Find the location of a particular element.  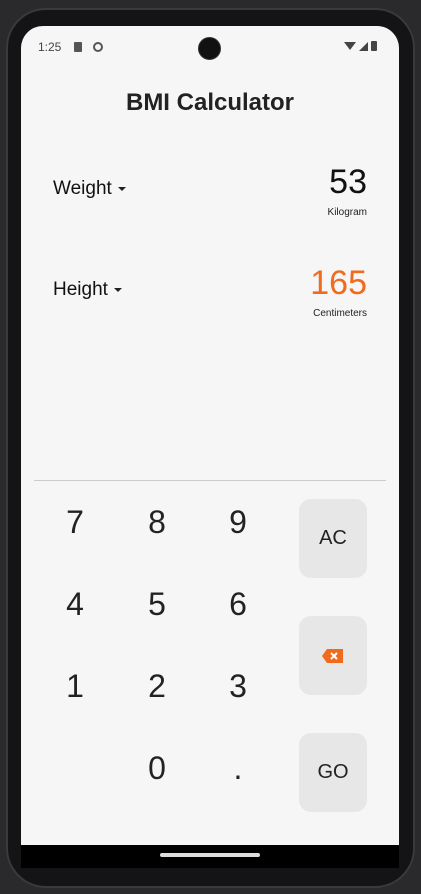

key-decimal: . is located at coordinates (238, 768).